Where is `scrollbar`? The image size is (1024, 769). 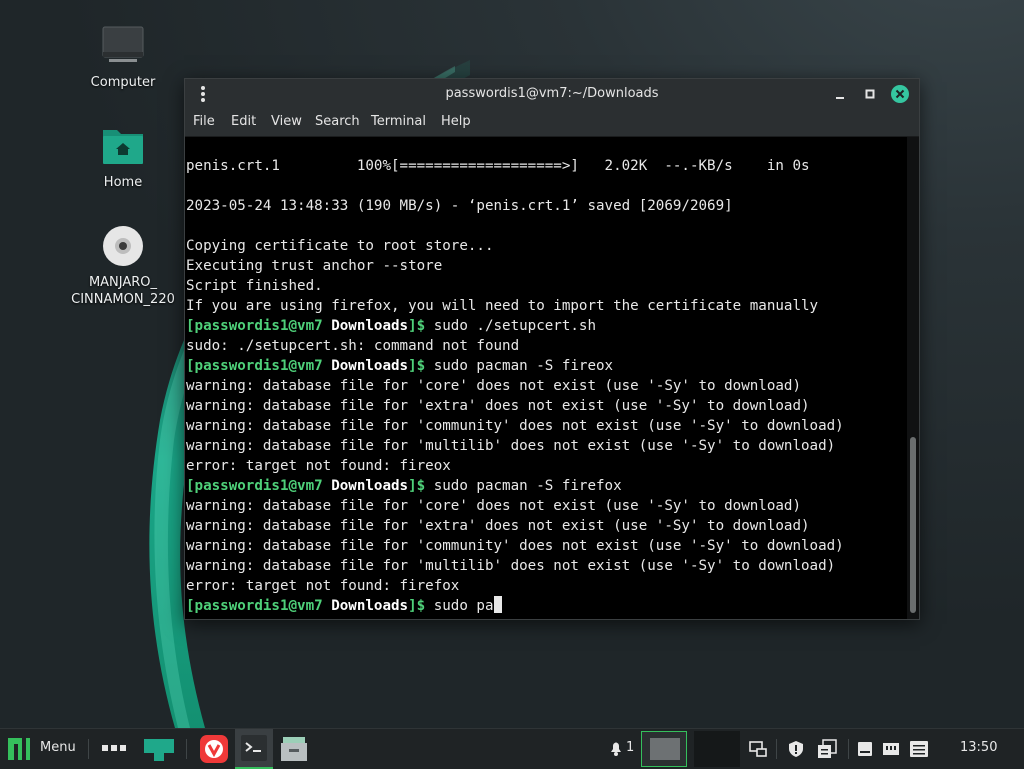 scrollbar is located at coordinates (913, 378).